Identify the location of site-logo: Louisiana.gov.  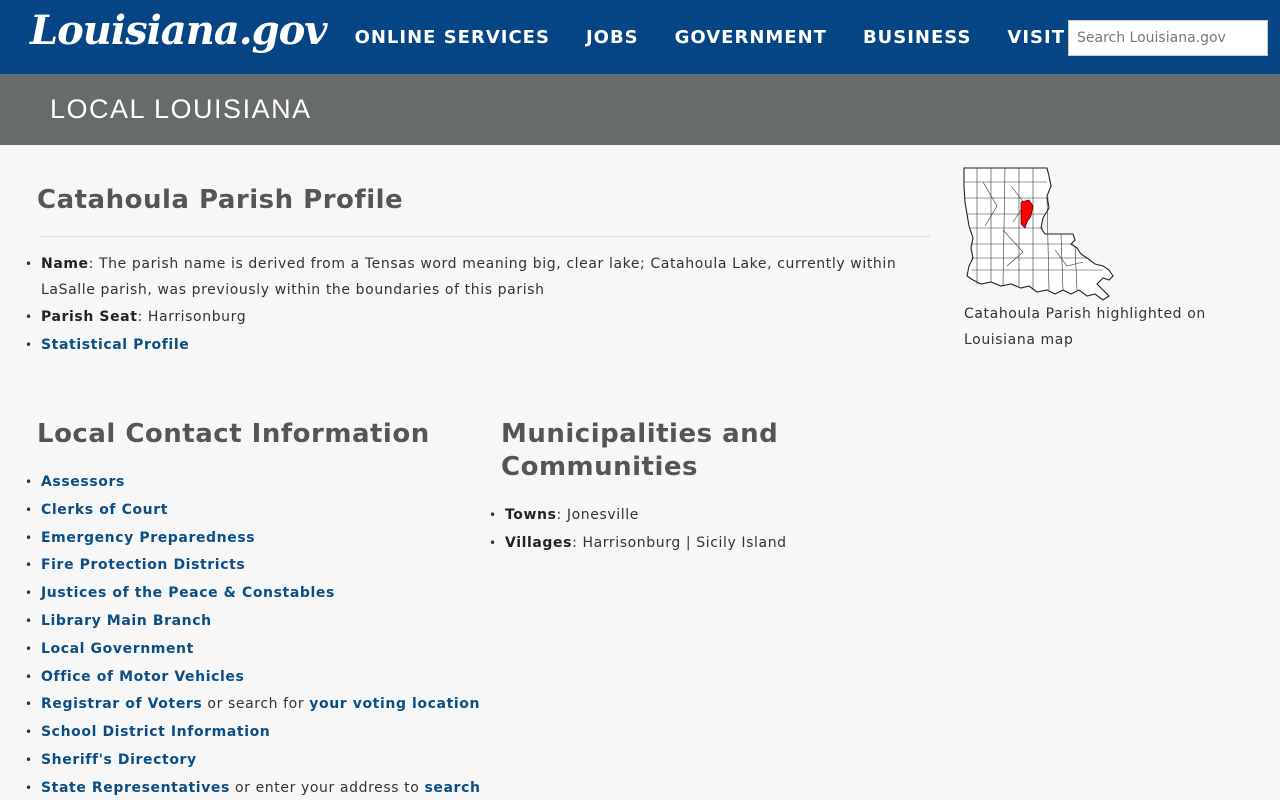
(179, 31).